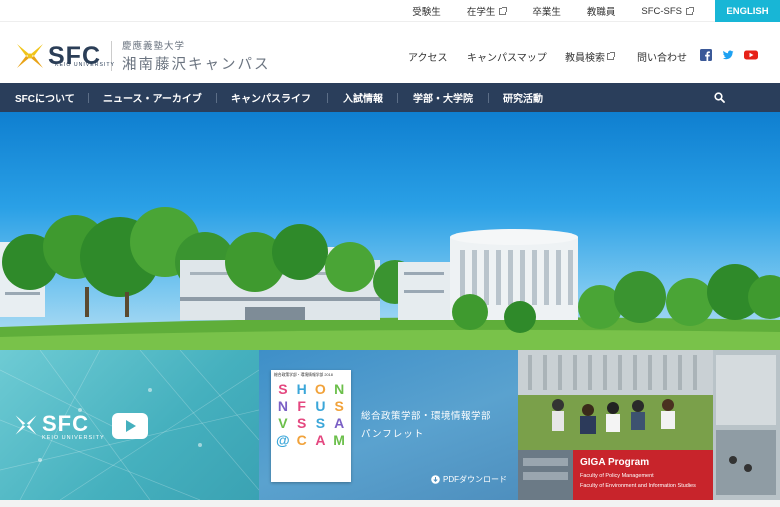 Image resolution: width=780 pixels, height=507 pixels. What do you see at coordinates (507, 56) in the screenshot?
I see `nav-campus-map: キャンパスマップ` at bounding box center [507, 56].